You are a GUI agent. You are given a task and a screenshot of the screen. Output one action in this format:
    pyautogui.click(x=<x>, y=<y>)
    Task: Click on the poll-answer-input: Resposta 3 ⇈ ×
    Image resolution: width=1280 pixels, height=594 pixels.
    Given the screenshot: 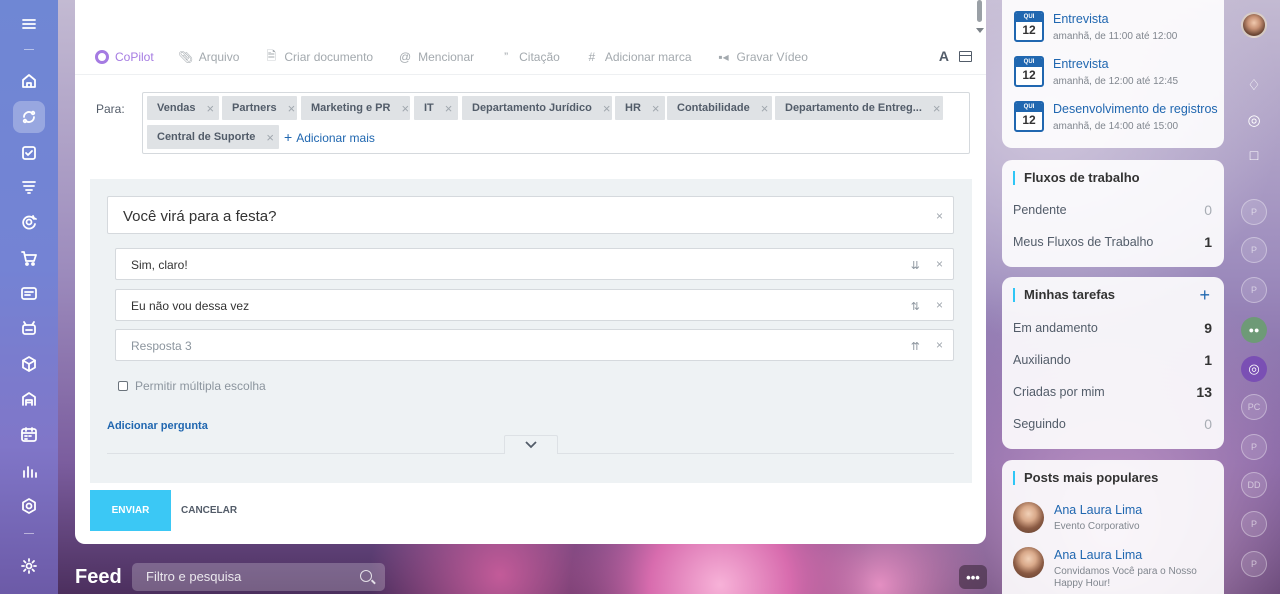 What is the action you would take?
    pyautogui.click(x=534, y=345)
    